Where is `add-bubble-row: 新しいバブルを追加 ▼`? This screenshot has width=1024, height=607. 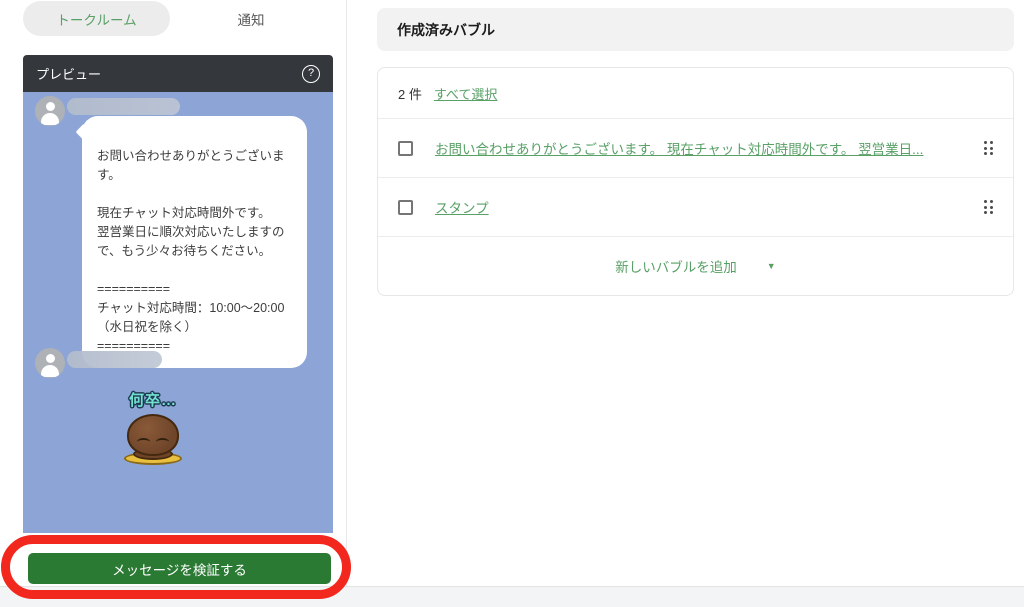 add-bubble-row: 新しいバブルを追加 ▼ is located at coordinates (695, 265).